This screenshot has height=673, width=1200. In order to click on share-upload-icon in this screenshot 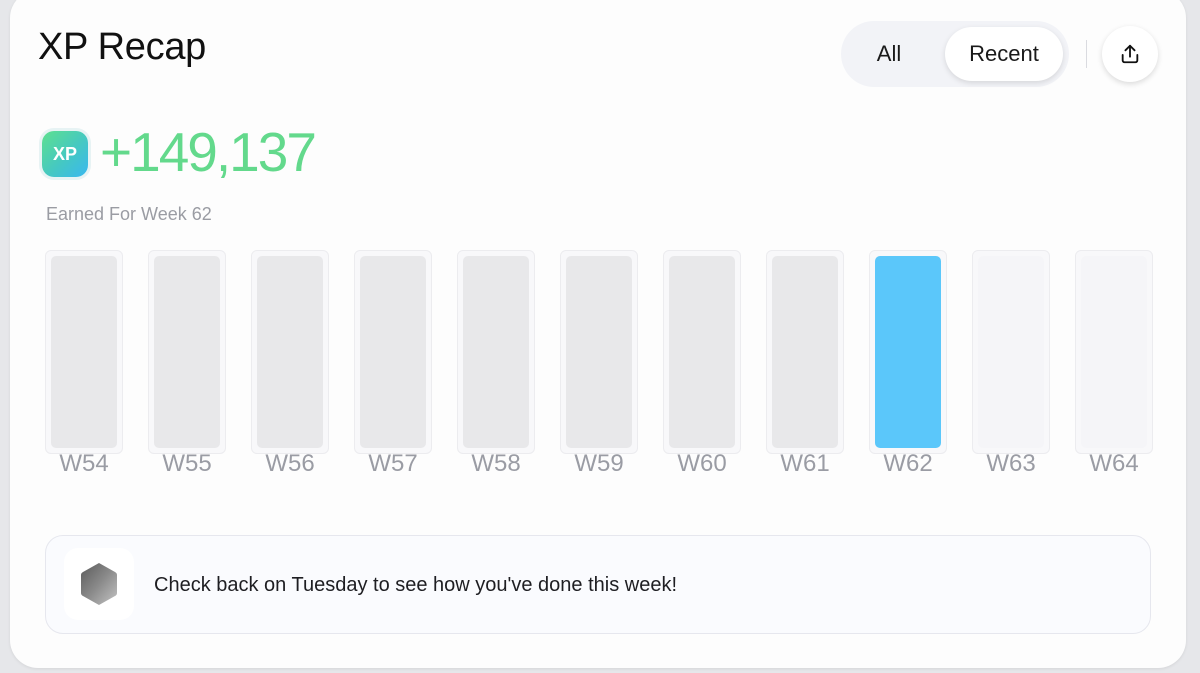, I will do `click(1130, 54)`.